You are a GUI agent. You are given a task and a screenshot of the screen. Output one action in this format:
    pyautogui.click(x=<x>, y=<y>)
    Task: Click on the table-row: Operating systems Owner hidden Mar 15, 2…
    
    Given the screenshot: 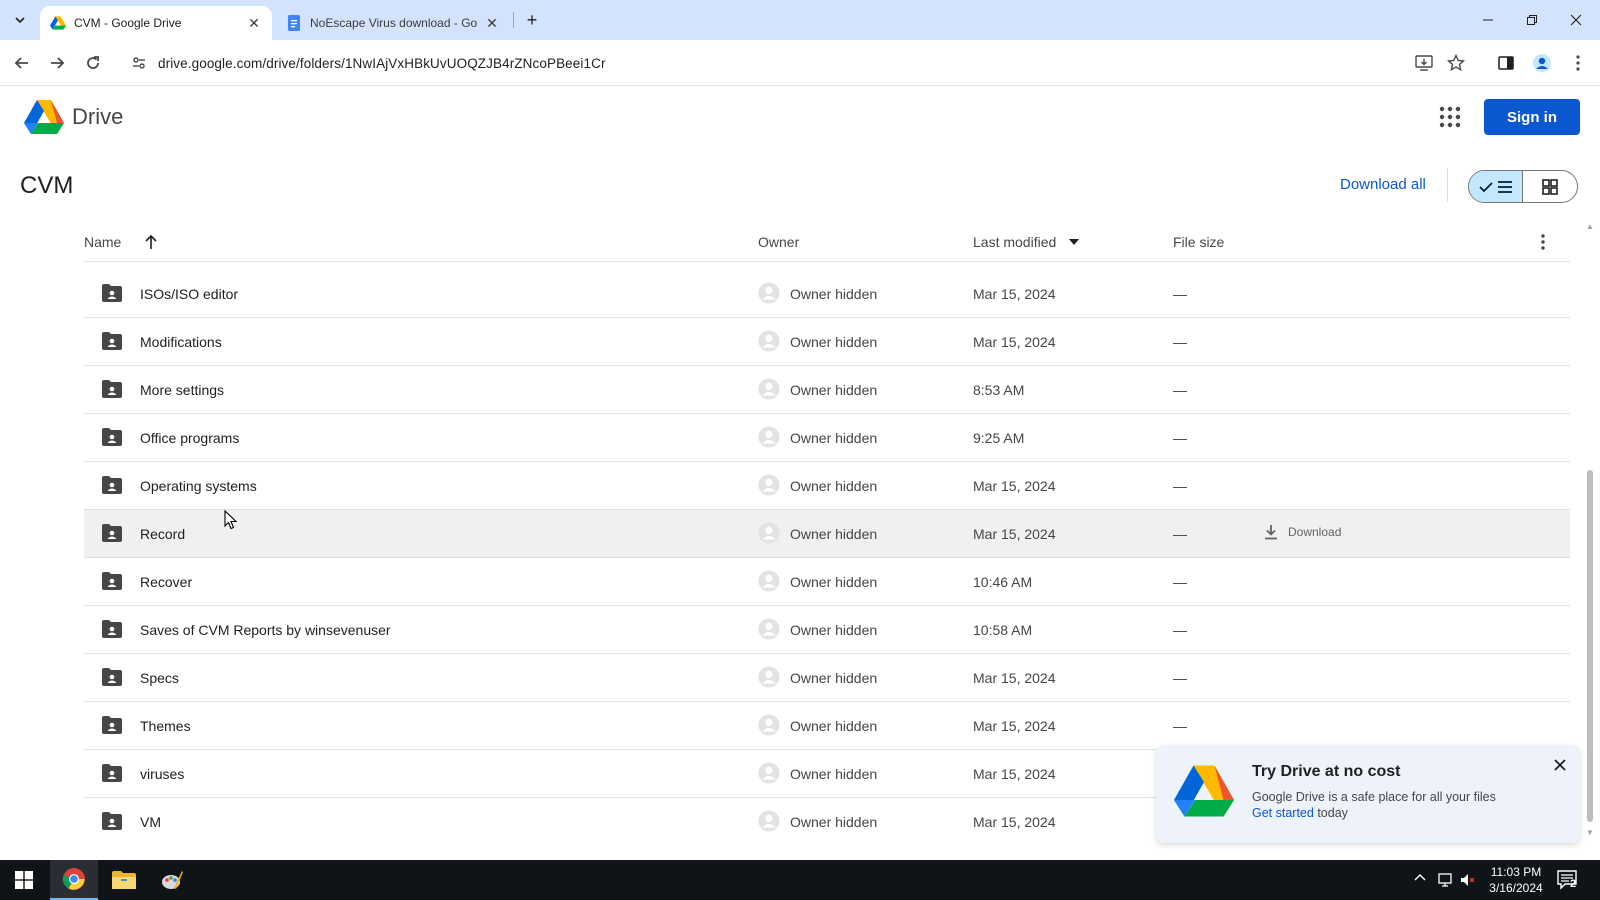 What is the action you would take?
    pyautogui.click(x=827, y=486)
    